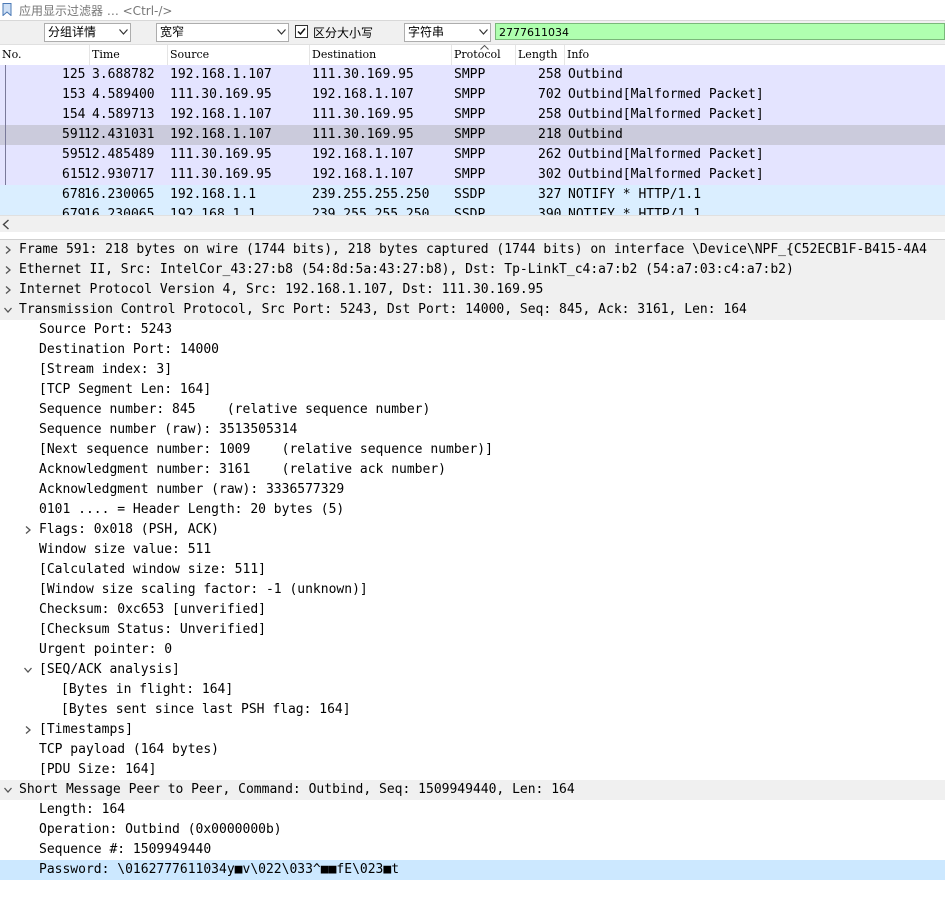 This screenshot has width=945, height=907. I want to click on cell-length: 258, so click(550, 74).